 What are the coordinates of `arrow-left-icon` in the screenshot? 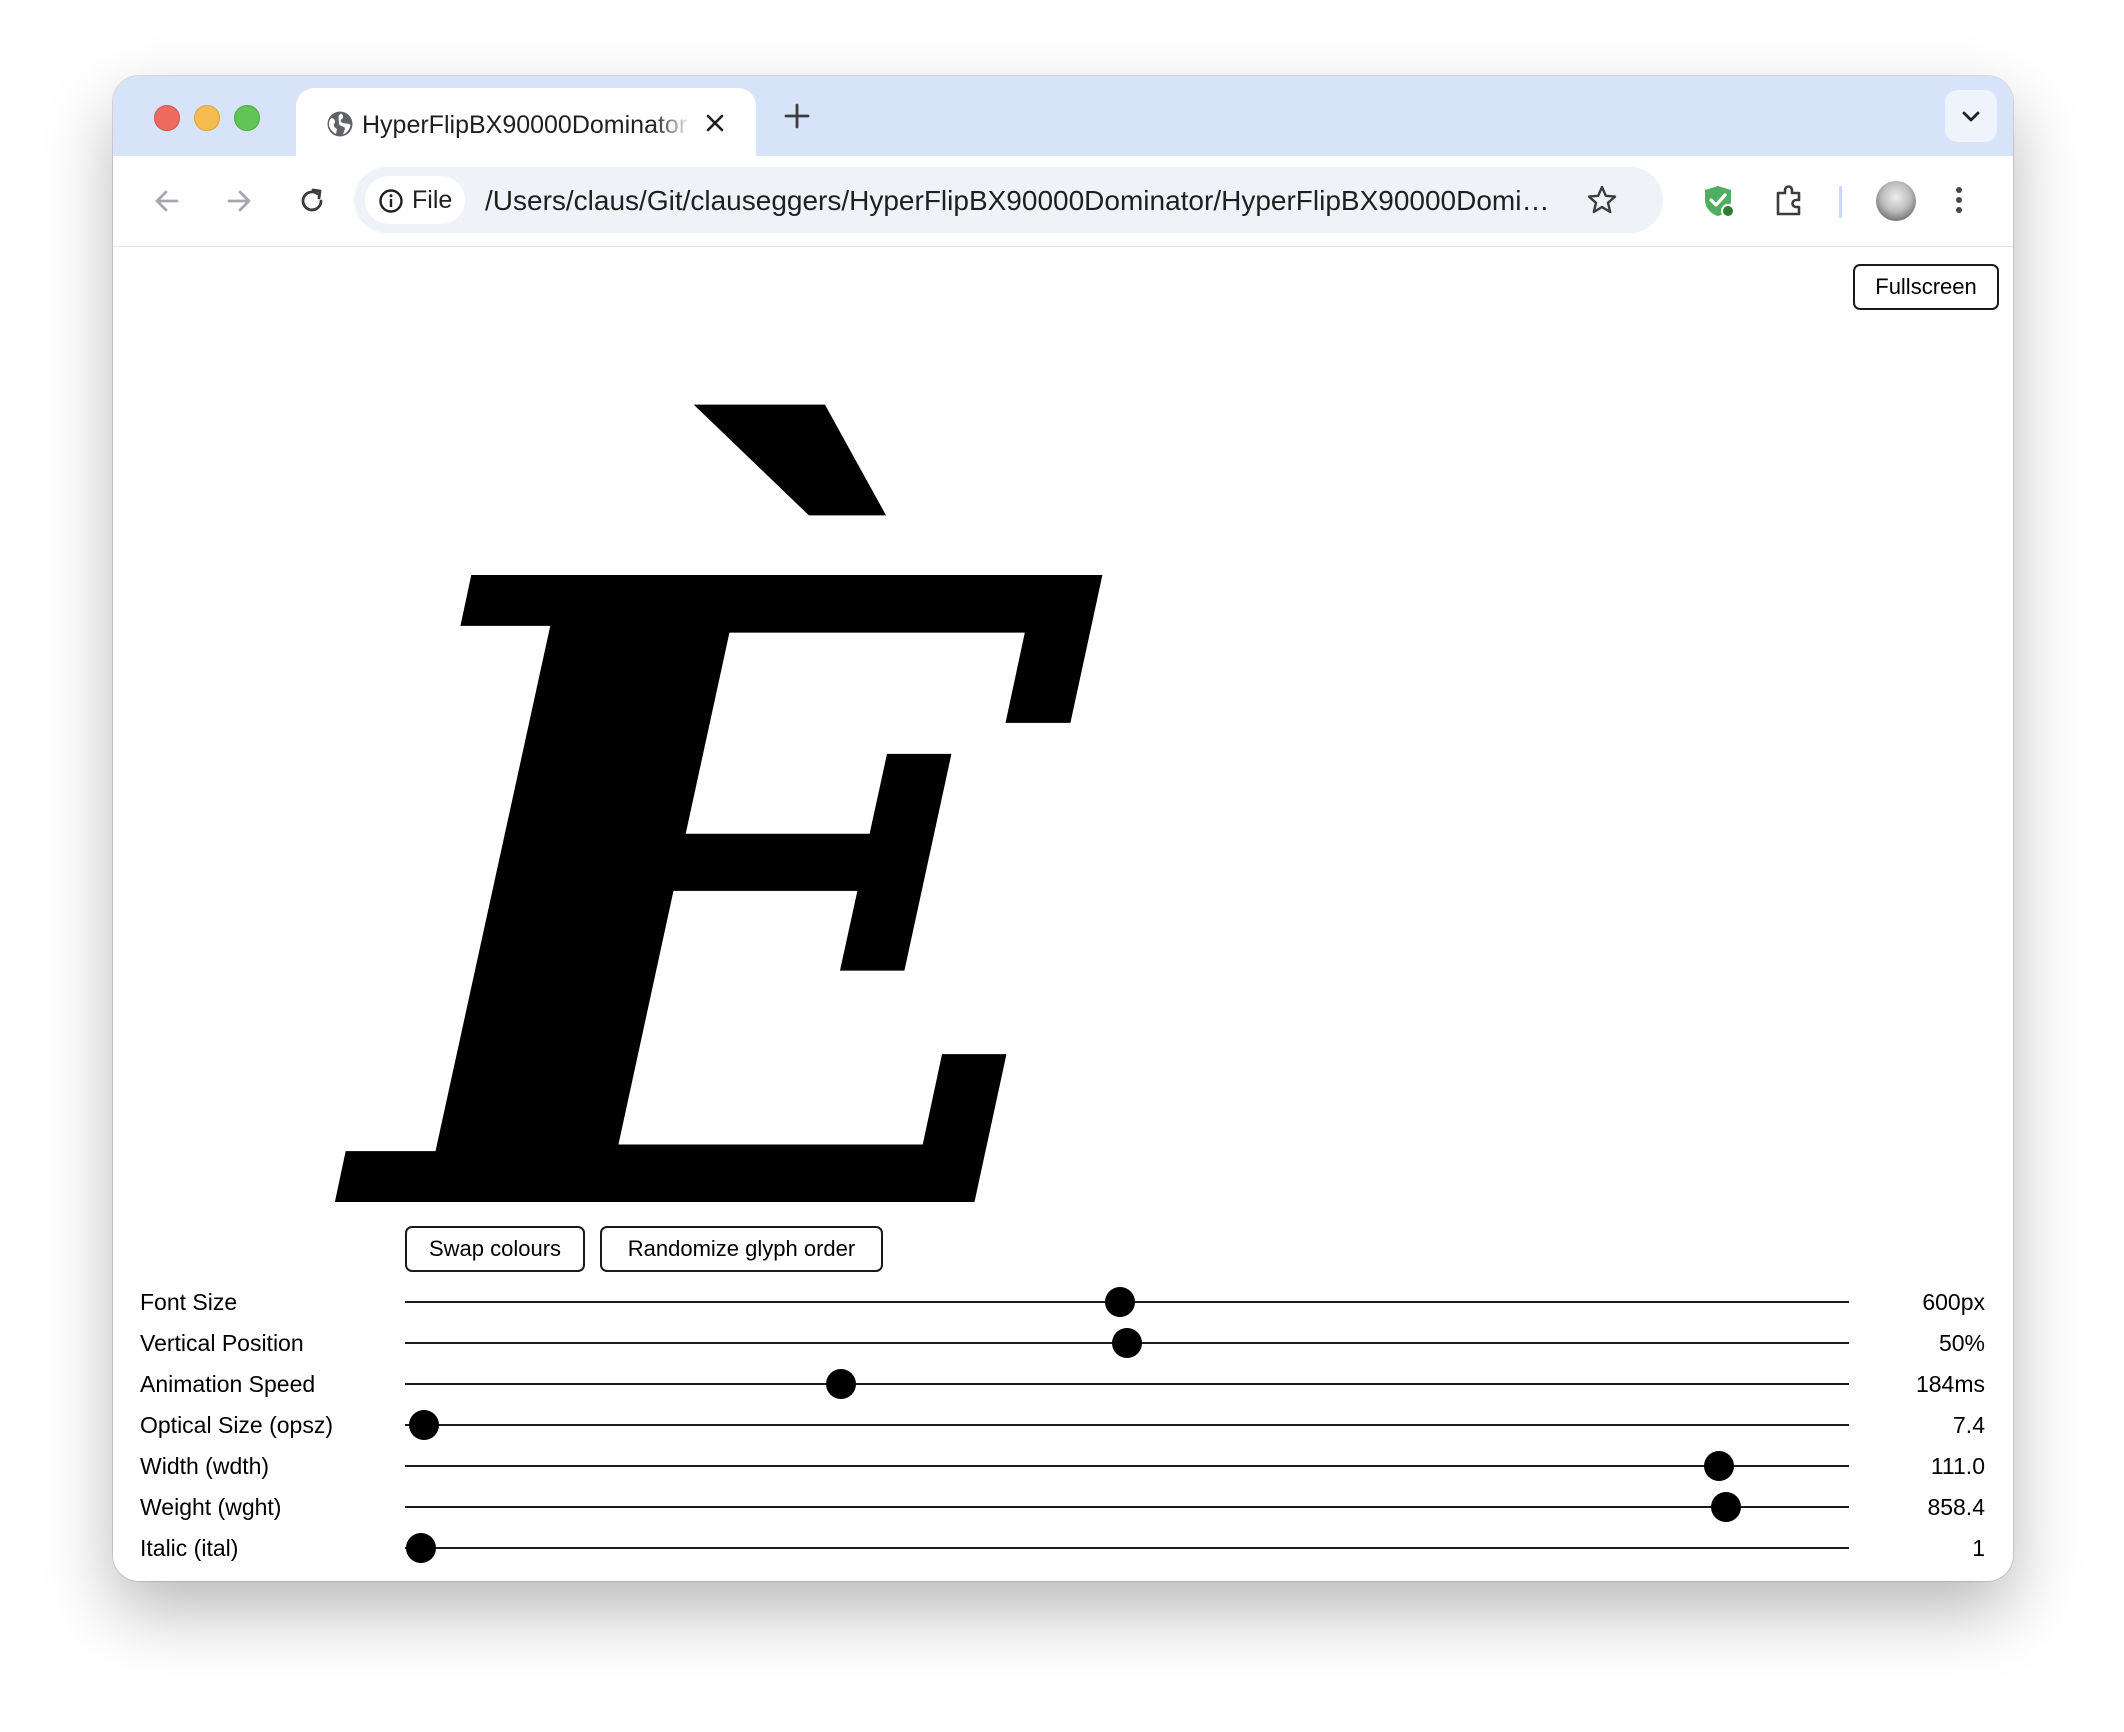 It's located at (167, 201).